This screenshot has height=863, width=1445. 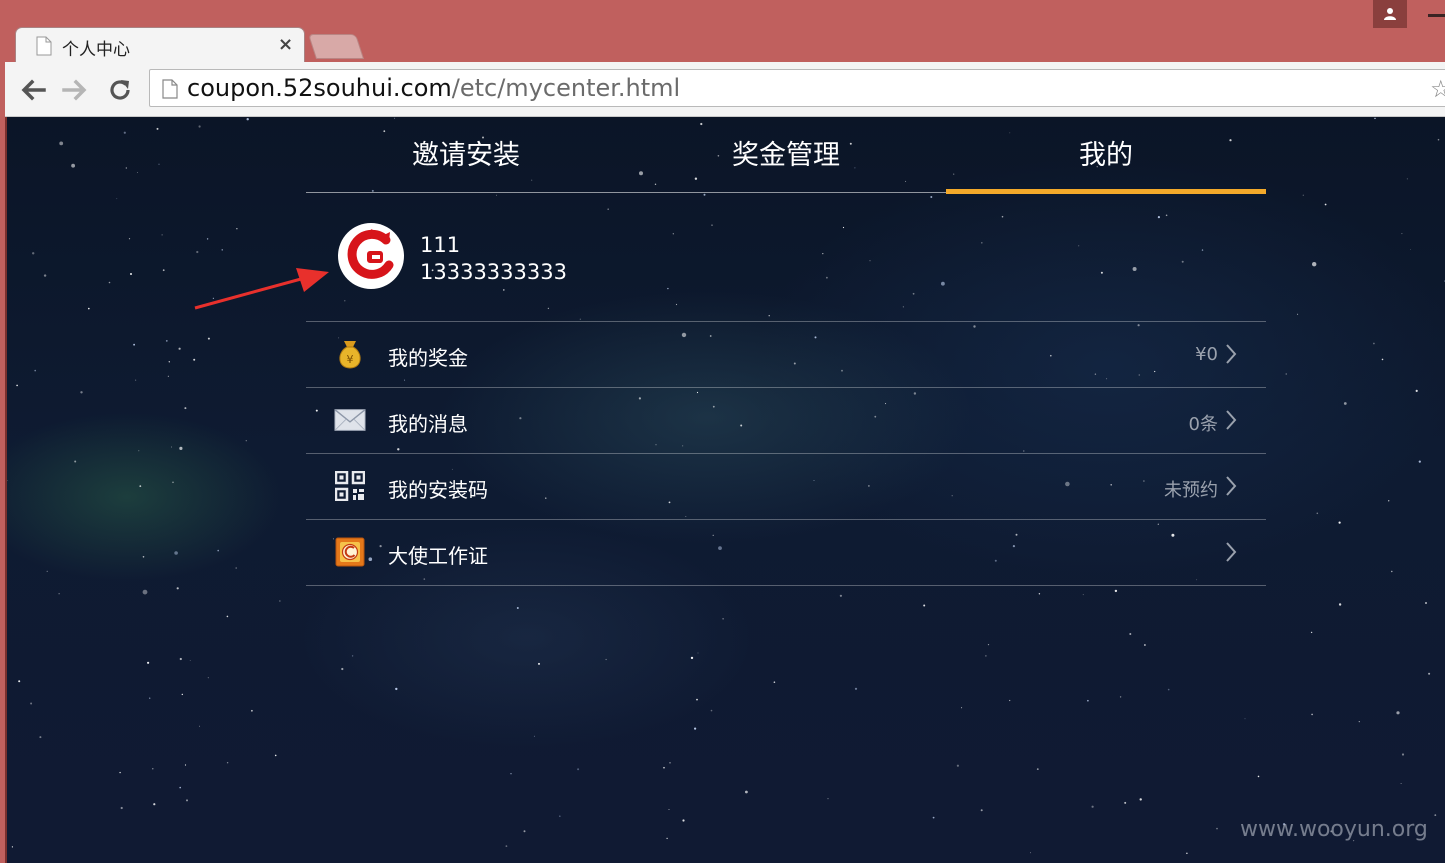 I want to click on menu-value: ¥0, so click(x=1206, y=354).